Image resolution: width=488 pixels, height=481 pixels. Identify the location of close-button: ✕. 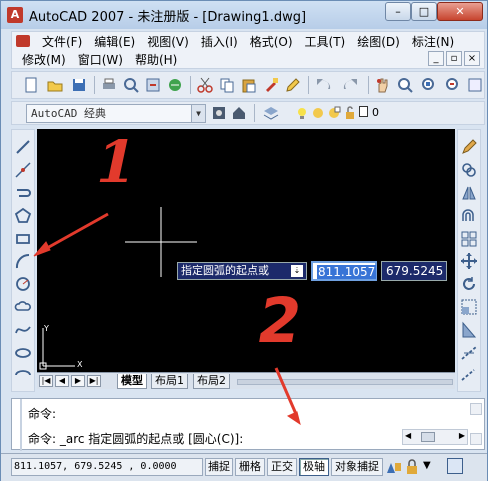
(460, 11).